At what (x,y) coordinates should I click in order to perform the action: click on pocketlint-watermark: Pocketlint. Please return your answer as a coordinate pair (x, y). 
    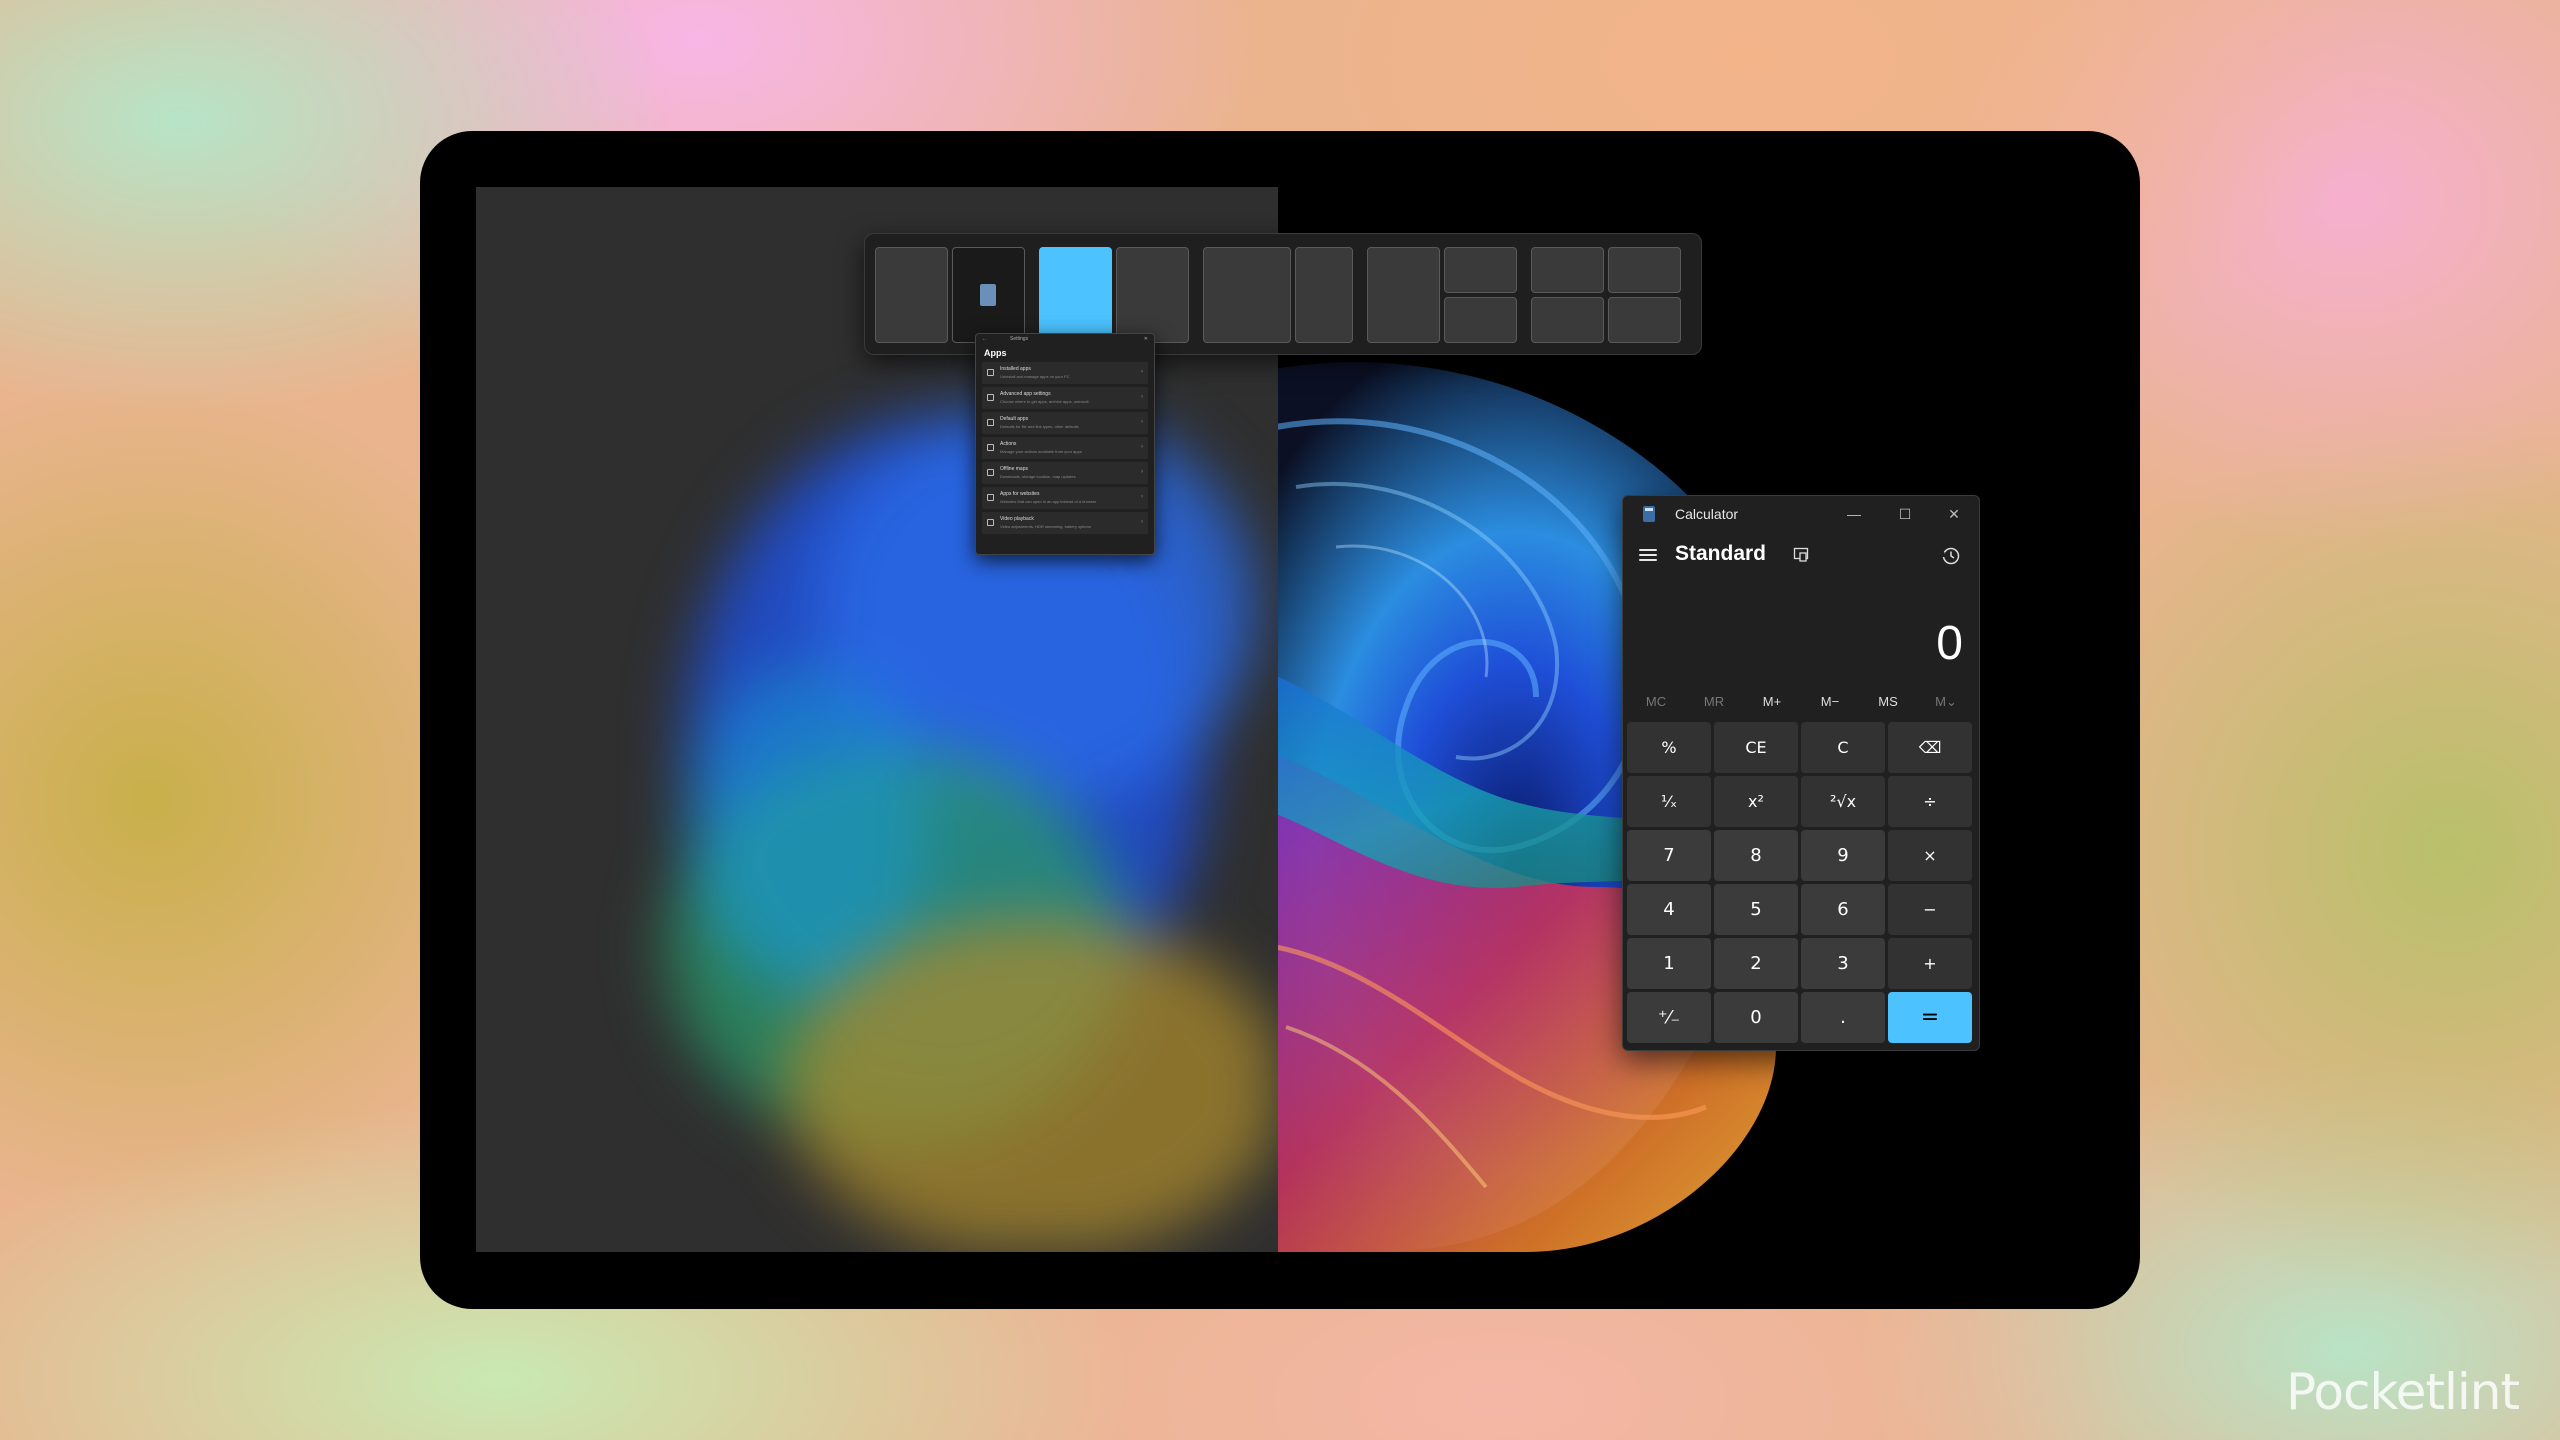
    Looking at the image, I should click on (2403, 1392).